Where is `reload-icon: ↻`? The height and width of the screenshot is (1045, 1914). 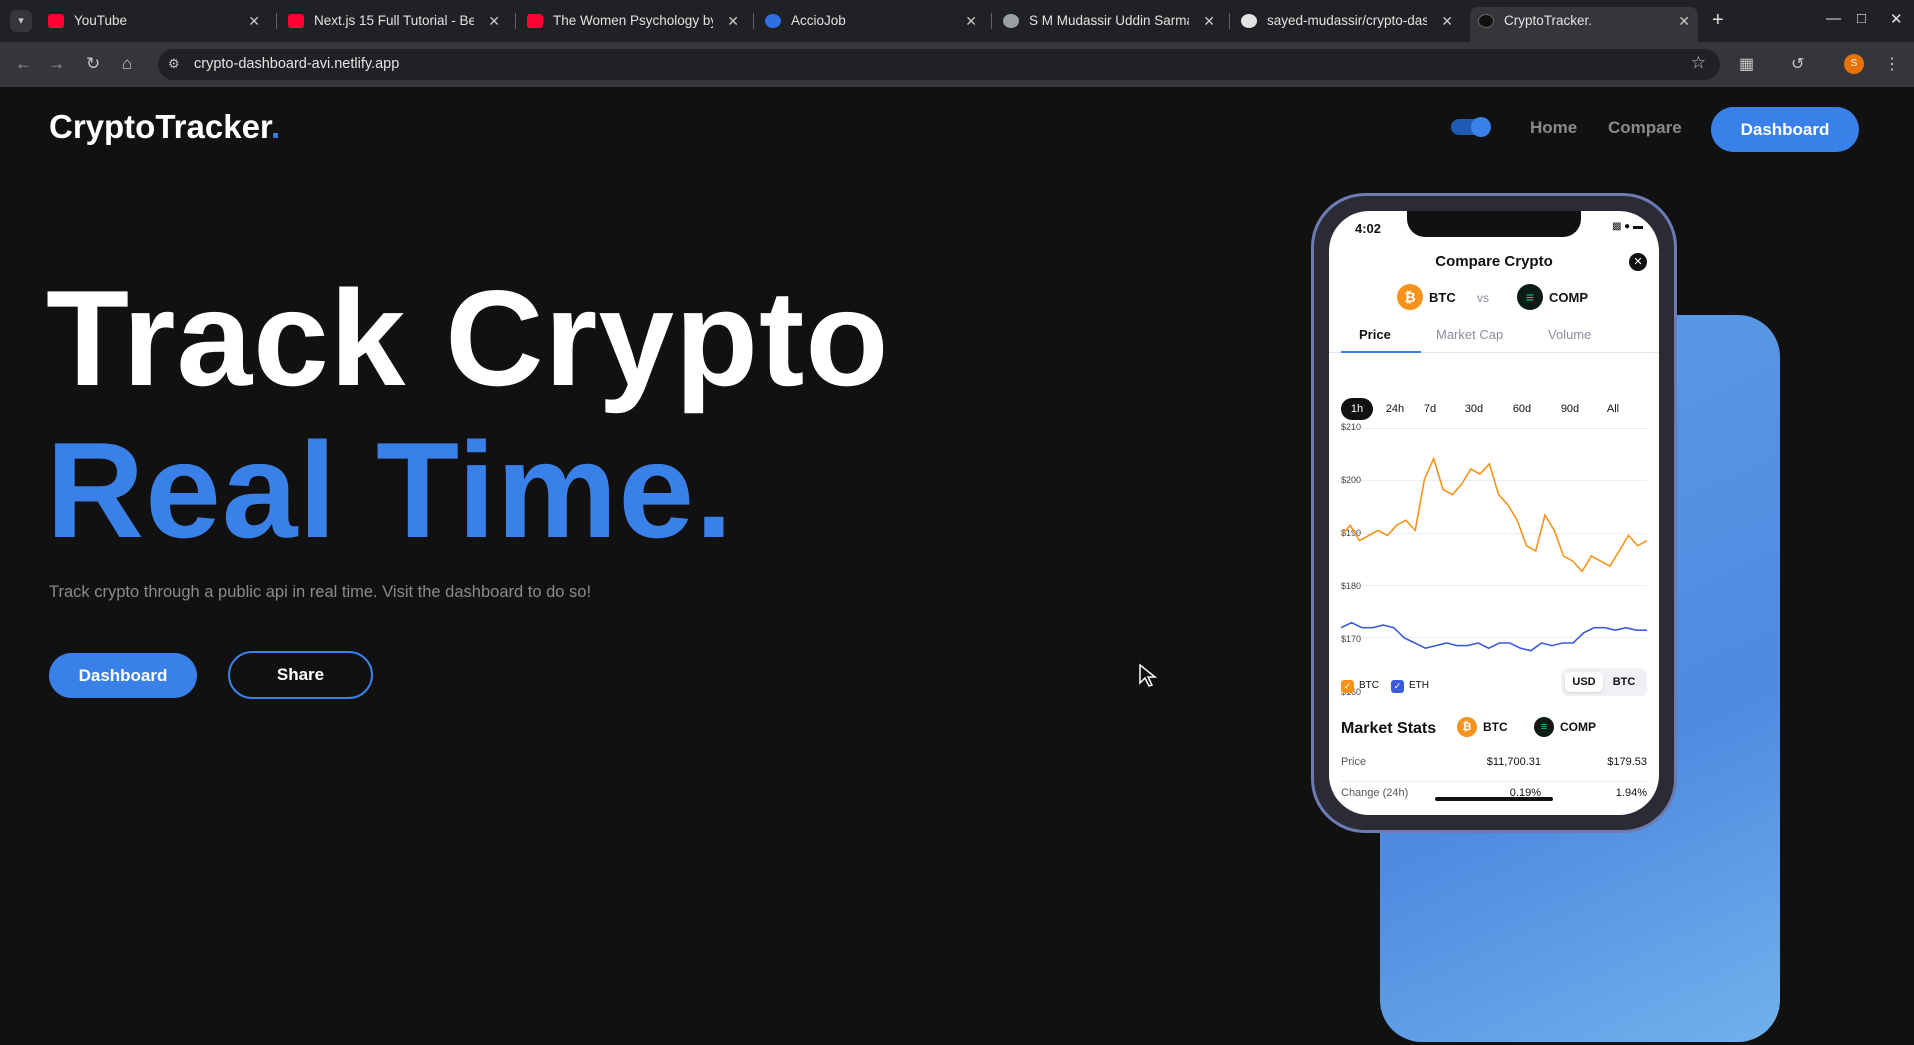
reload-icon: ↻ is located at coordinates (93, 64).